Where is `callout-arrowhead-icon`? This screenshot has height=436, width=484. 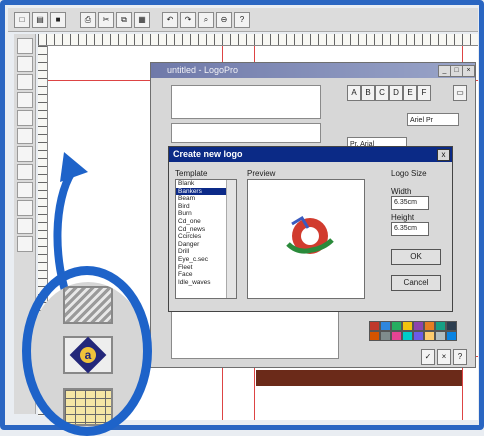 callout-arrowhead-icon is located at coordinates (74, 167).